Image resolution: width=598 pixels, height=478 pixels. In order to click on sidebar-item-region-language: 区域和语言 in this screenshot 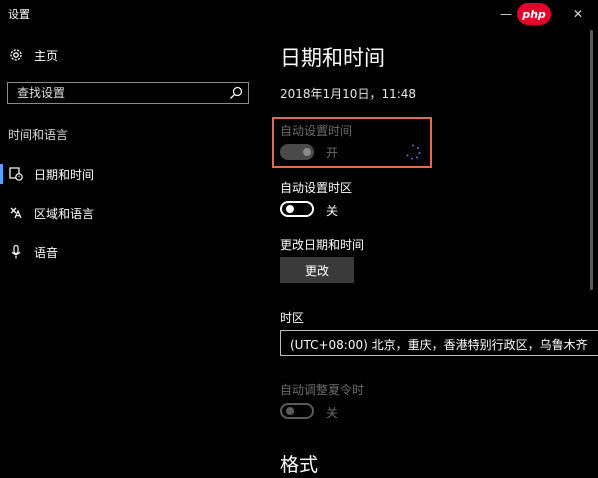, I will do `click(51, 213)`.